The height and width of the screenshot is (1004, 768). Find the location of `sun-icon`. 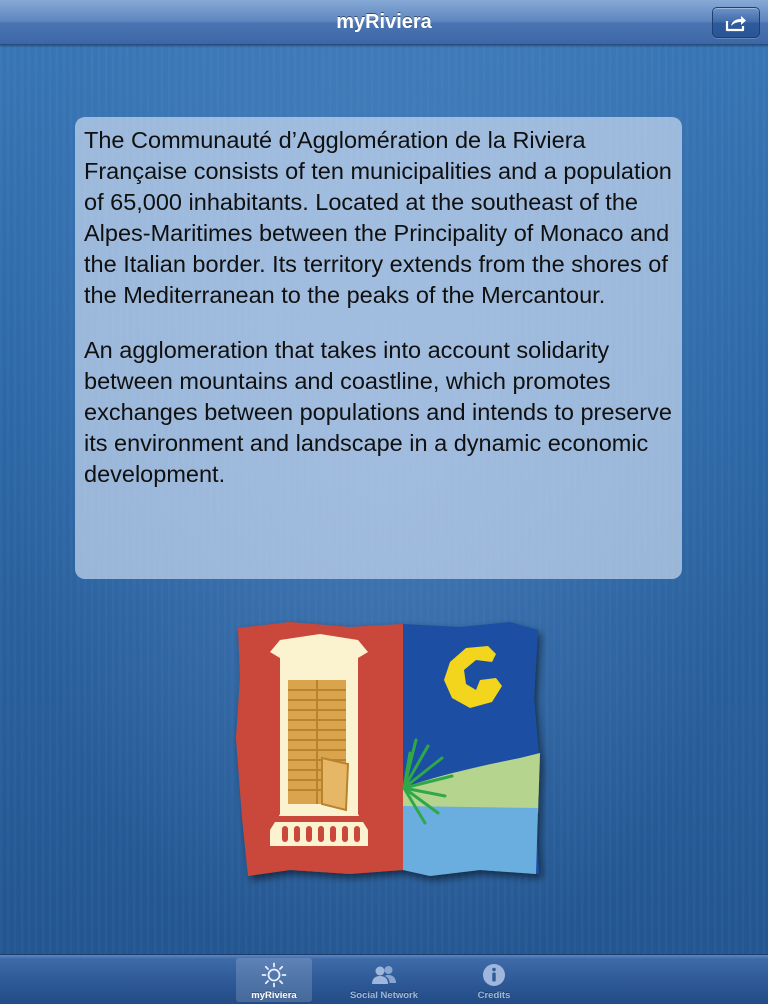

sun-icon is located at coordinates (274, 975).